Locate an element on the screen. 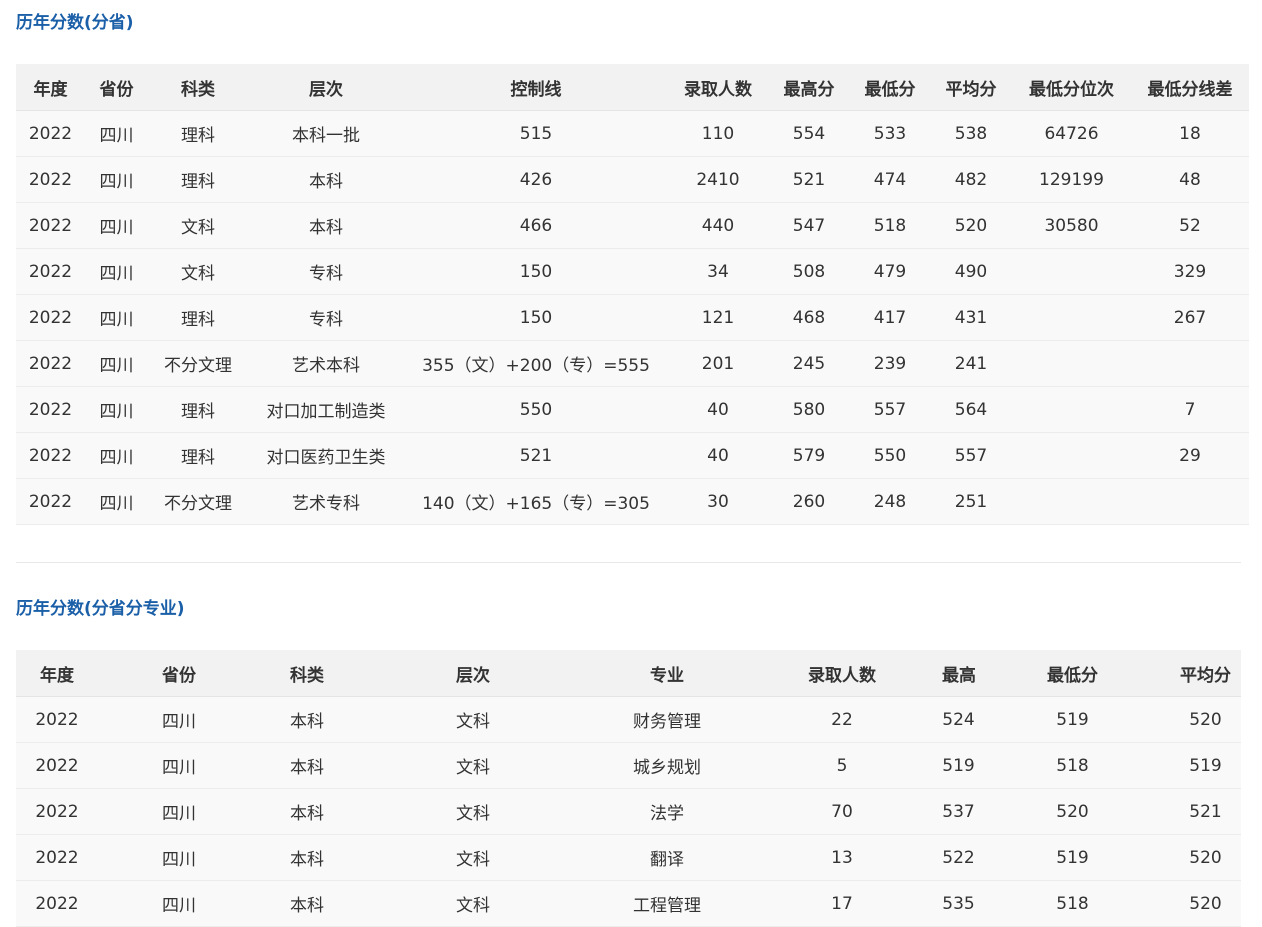 This screenshot has height=927, width=1262. column-header: 最低分位次 is located at coordinates (1071, 87).